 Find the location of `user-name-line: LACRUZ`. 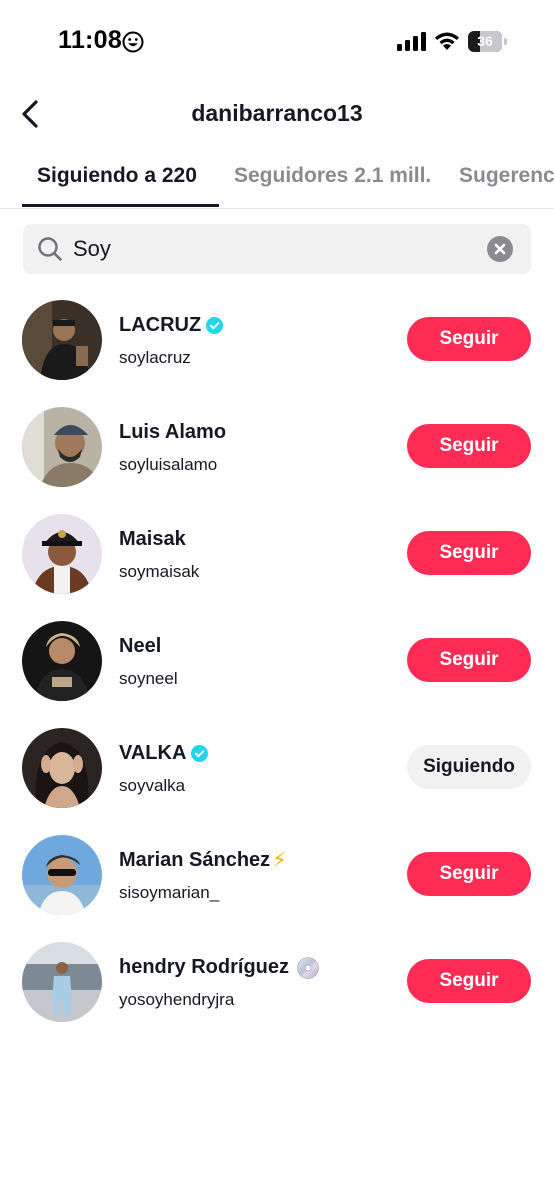

user-name-line: LACRUZ is located at coordinates (171, 325).